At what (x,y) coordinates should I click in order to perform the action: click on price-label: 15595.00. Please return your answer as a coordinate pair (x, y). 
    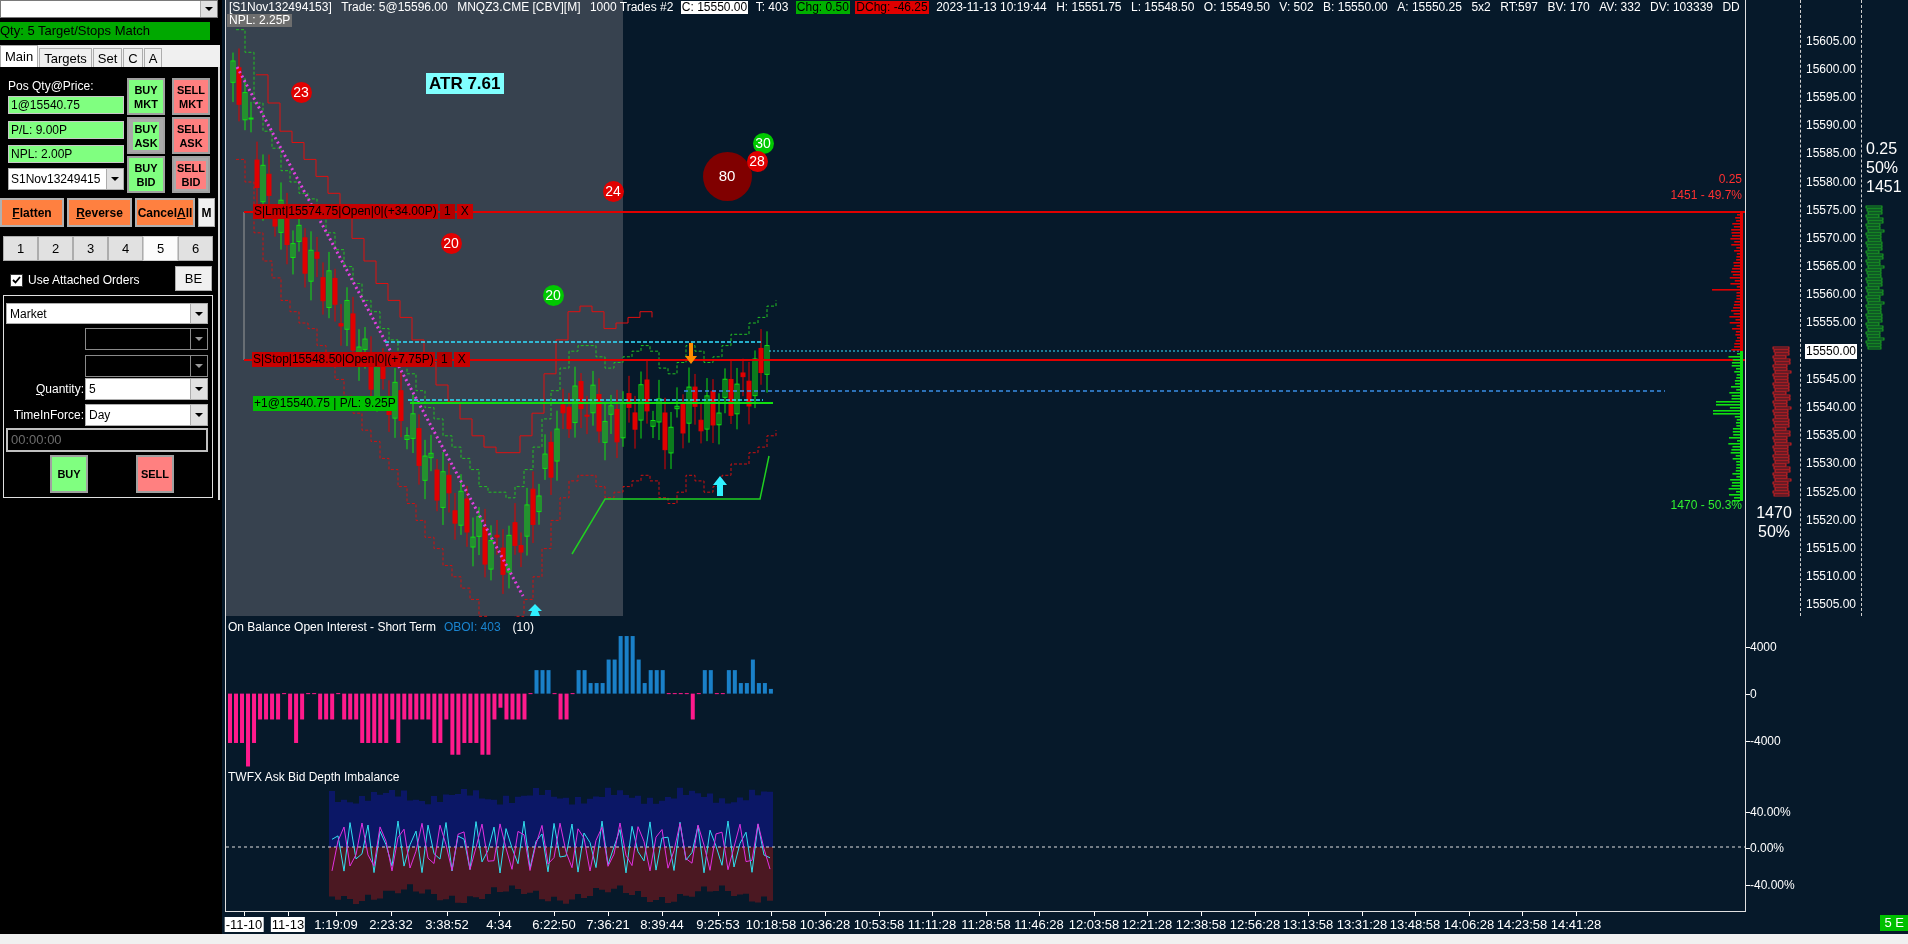
    Looking at the image, I should click on (1831, 97).